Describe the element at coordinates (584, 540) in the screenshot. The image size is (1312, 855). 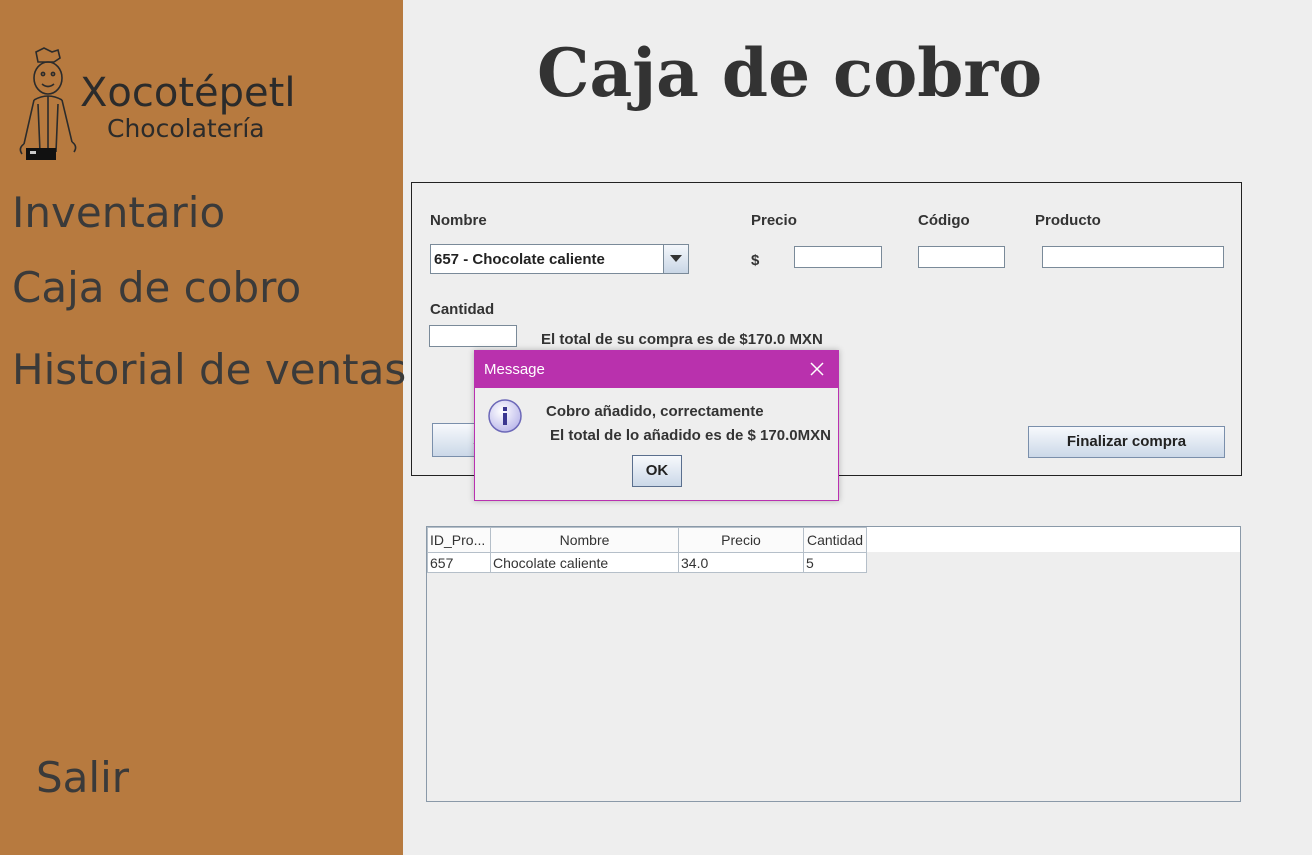
I see `column-header-nombre: Nombre` at that location.